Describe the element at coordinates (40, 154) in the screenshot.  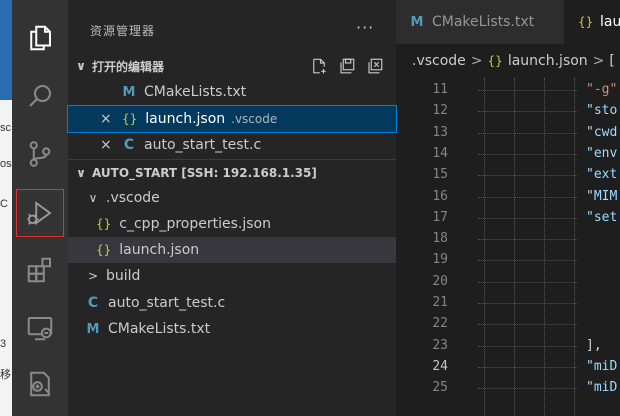
I see `source-control-activity` at that location.